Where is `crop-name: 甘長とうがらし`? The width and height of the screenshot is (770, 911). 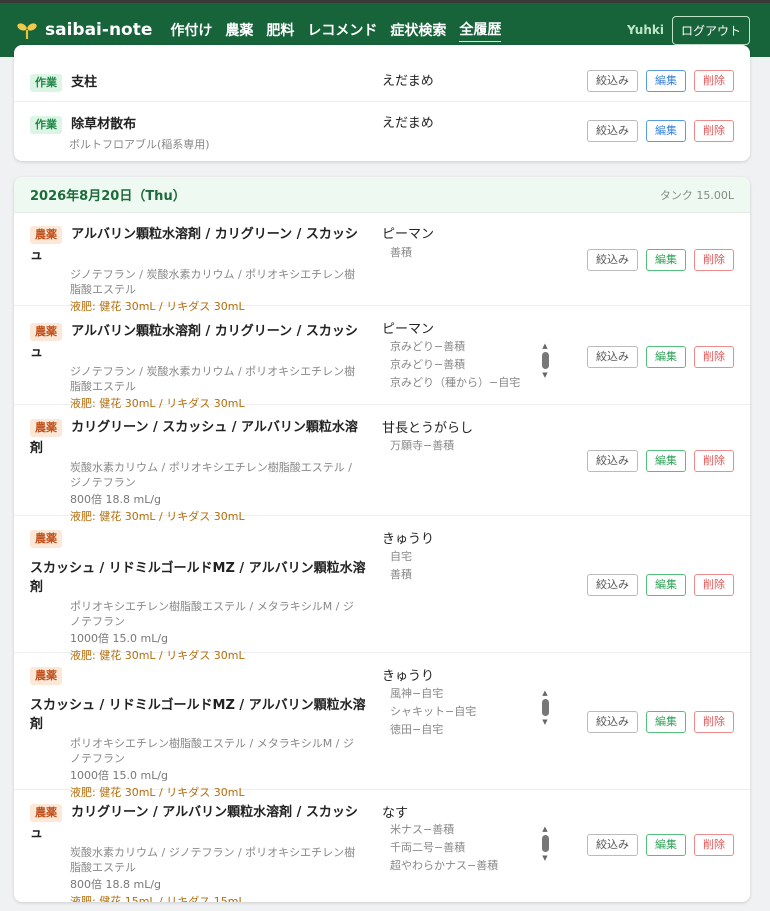
crop-name: 甘長とうがらし is located at coordinates (428, 428).